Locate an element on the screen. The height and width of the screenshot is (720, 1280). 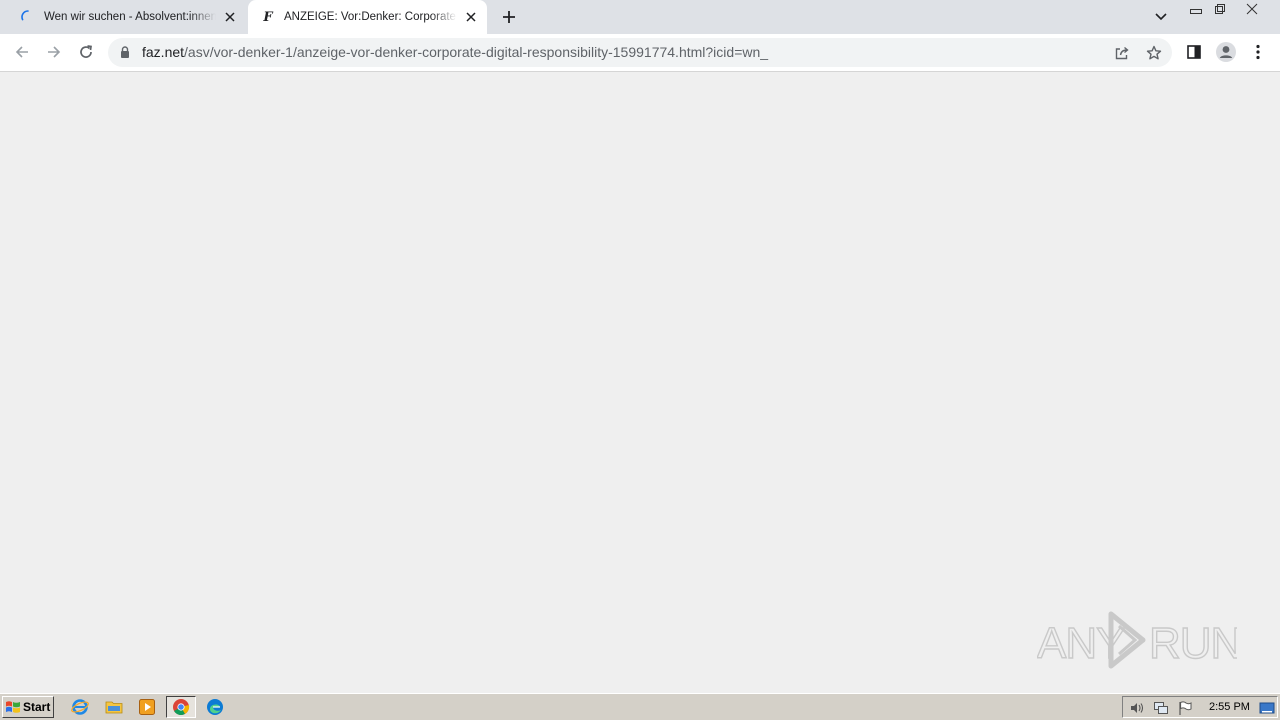
tab-search-button is located at coordinates (1161, 17).